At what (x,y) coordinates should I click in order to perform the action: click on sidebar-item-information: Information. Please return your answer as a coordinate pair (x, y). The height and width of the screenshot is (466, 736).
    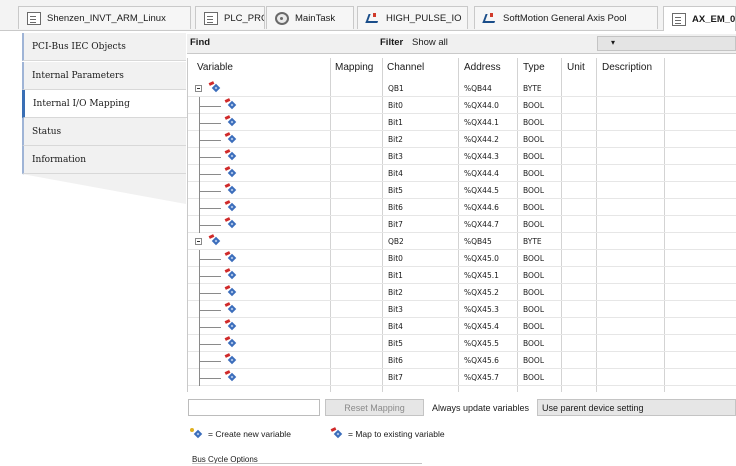
    Looking at the image, I should click on (104, 160).